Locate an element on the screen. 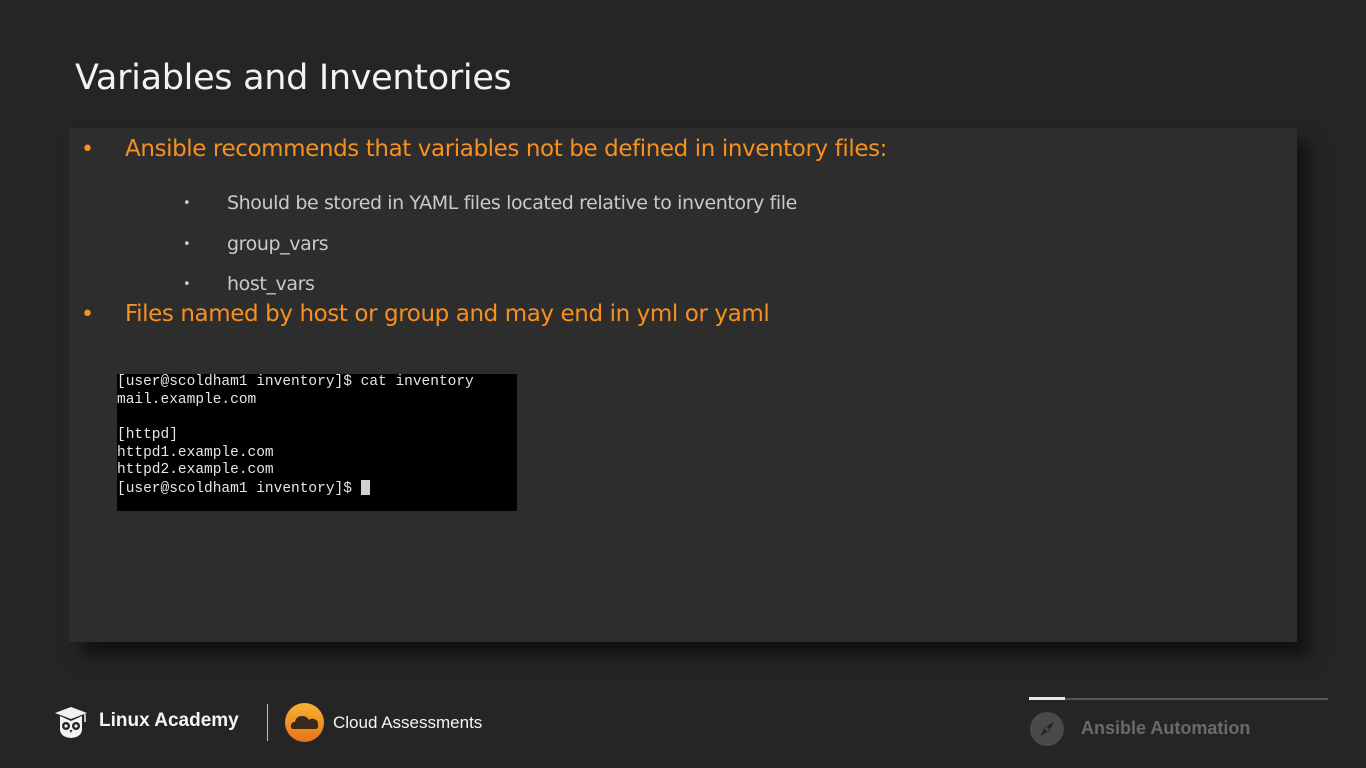 The width and height of the screenshot is (1366, 768). terminal-cursor is located at coordinates (365, 488).